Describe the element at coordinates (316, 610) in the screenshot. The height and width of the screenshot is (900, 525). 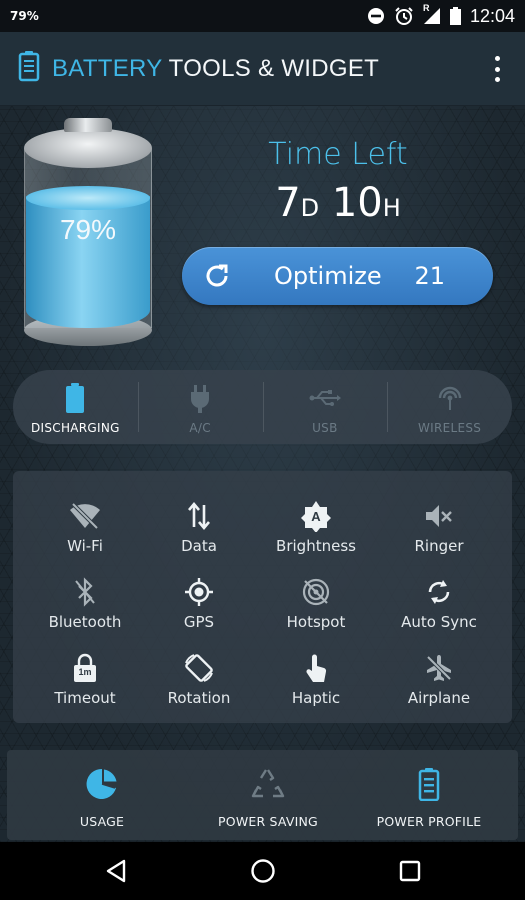
I see `toggle-hotspot: Hotspot` at that location.